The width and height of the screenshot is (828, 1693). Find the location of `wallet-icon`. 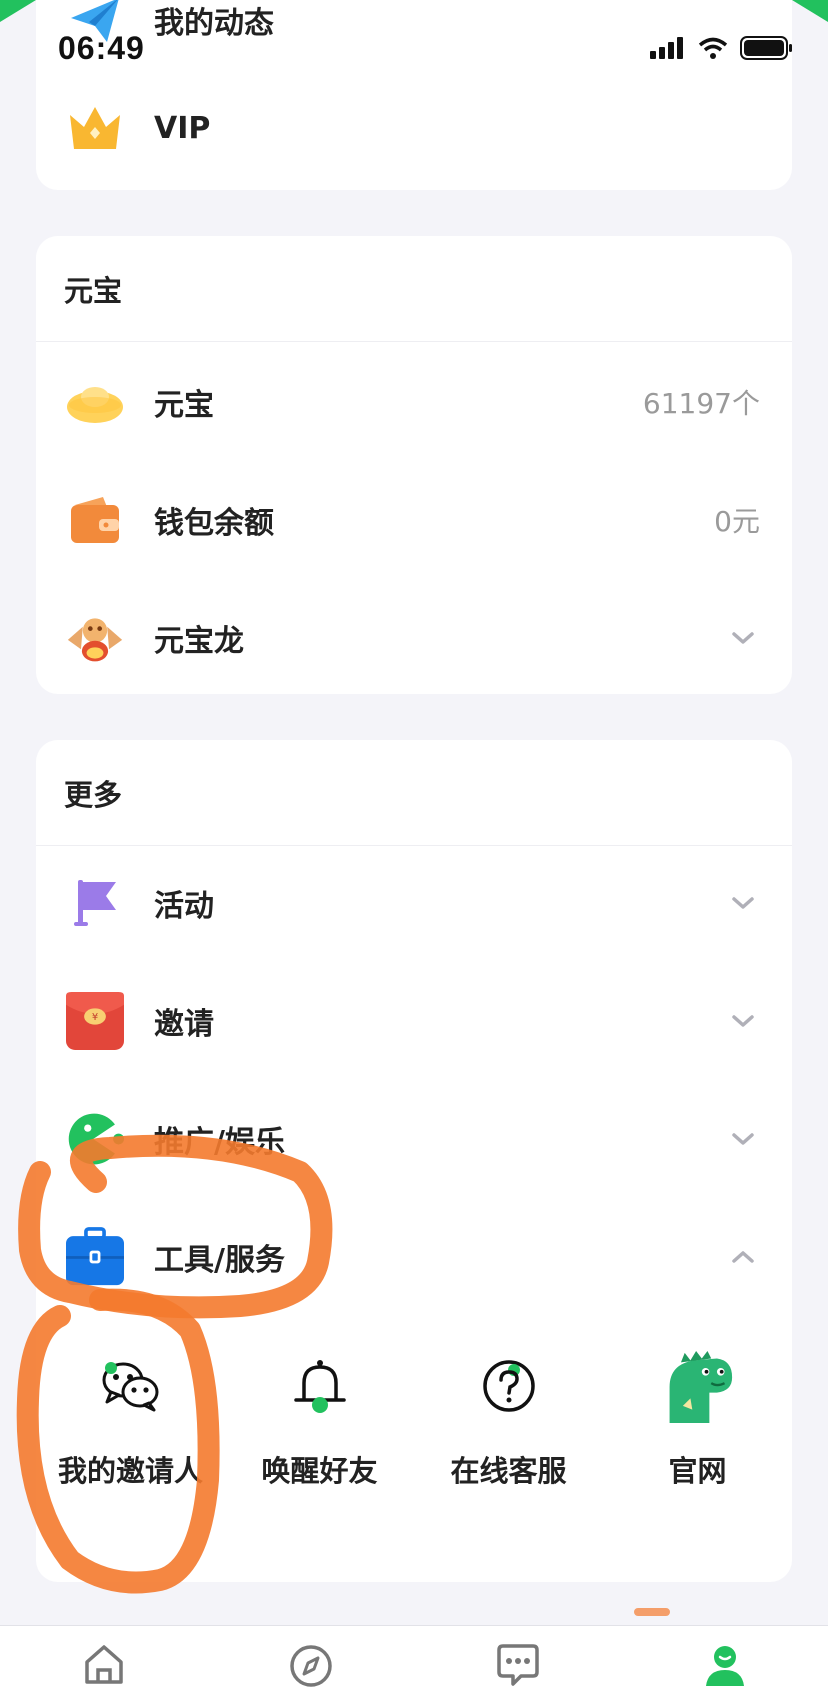

wallet-icon is located at coordinates (95, 520).